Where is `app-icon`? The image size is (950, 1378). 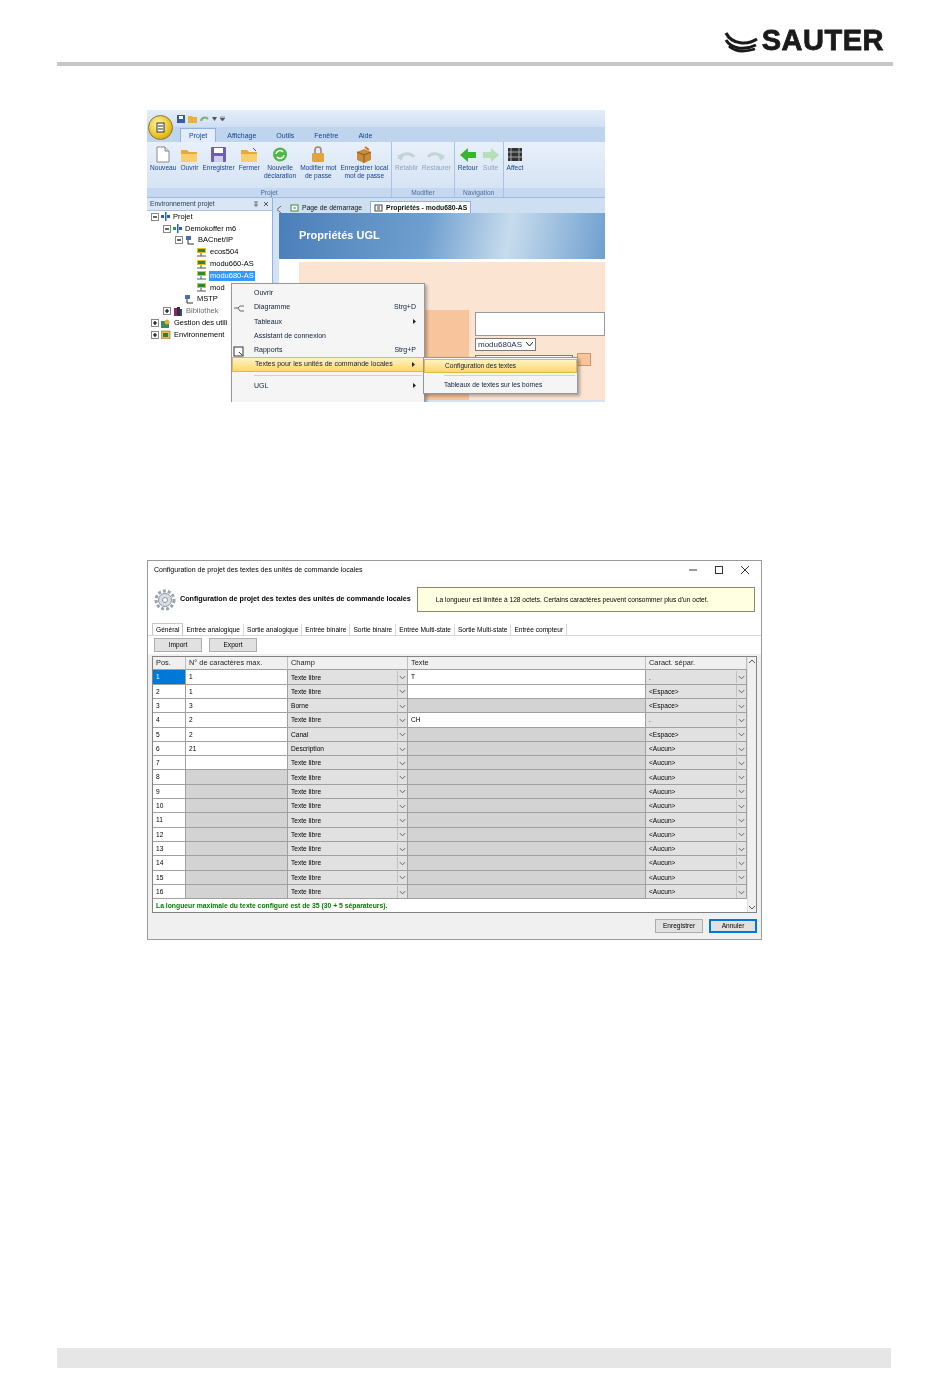 app-icon is located at coordinates (160, 127).